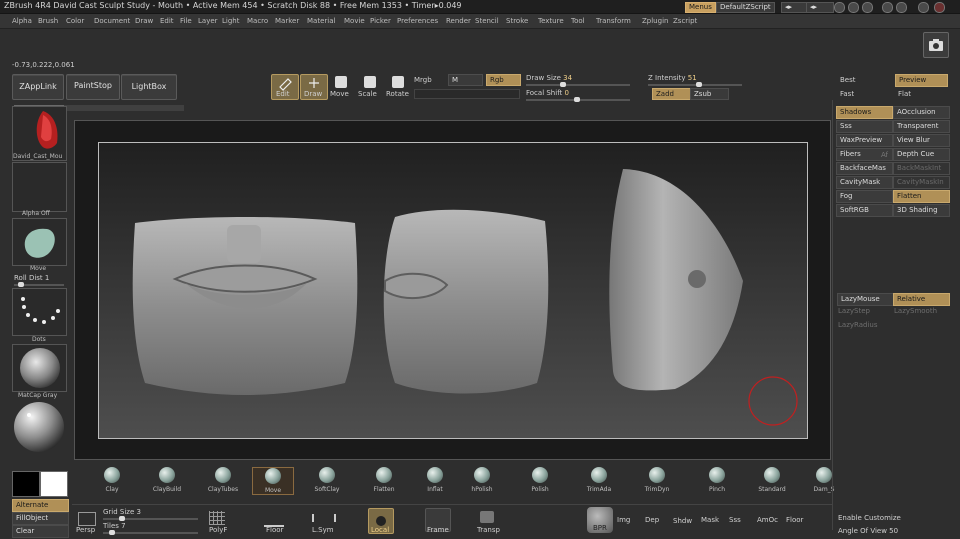 The width and height of the screenshot is (960, 539). What do you see at coordinates (865, 299) in the screenshot?
I see `lazymouse-button: LazyMouse` at bounding box center [865, 299].